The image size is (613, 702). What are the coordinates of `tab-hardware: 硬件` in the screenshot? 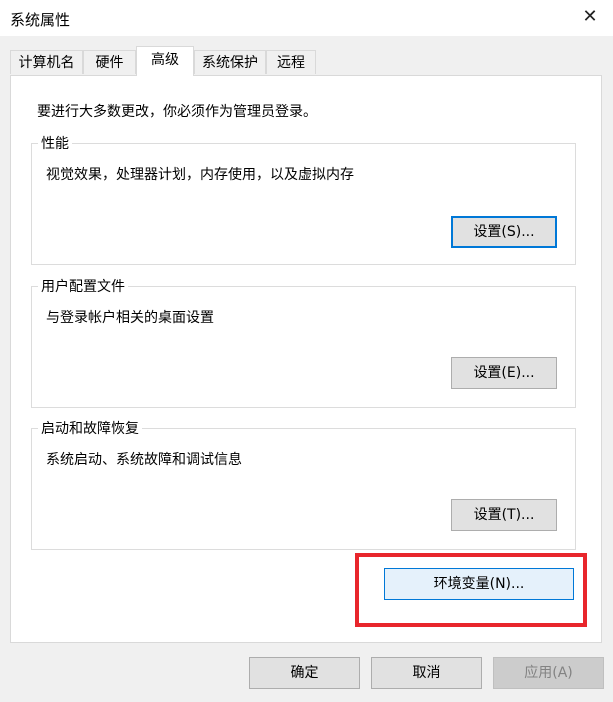 It's located at (109, 62).